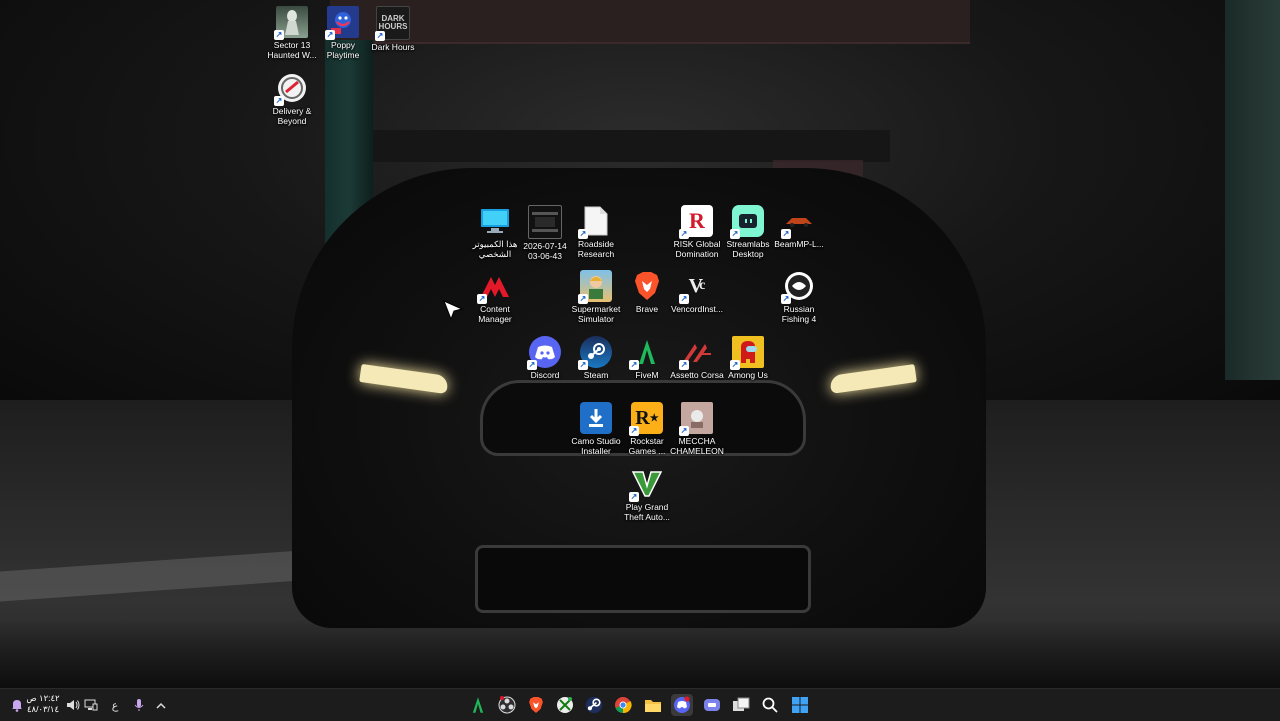 Image resolution: width=1280 pixels, height=721 pixels. Describe the element at coordinates (595, 222) in the screenshot. I see `blank-file-icon: ↗` at that location.